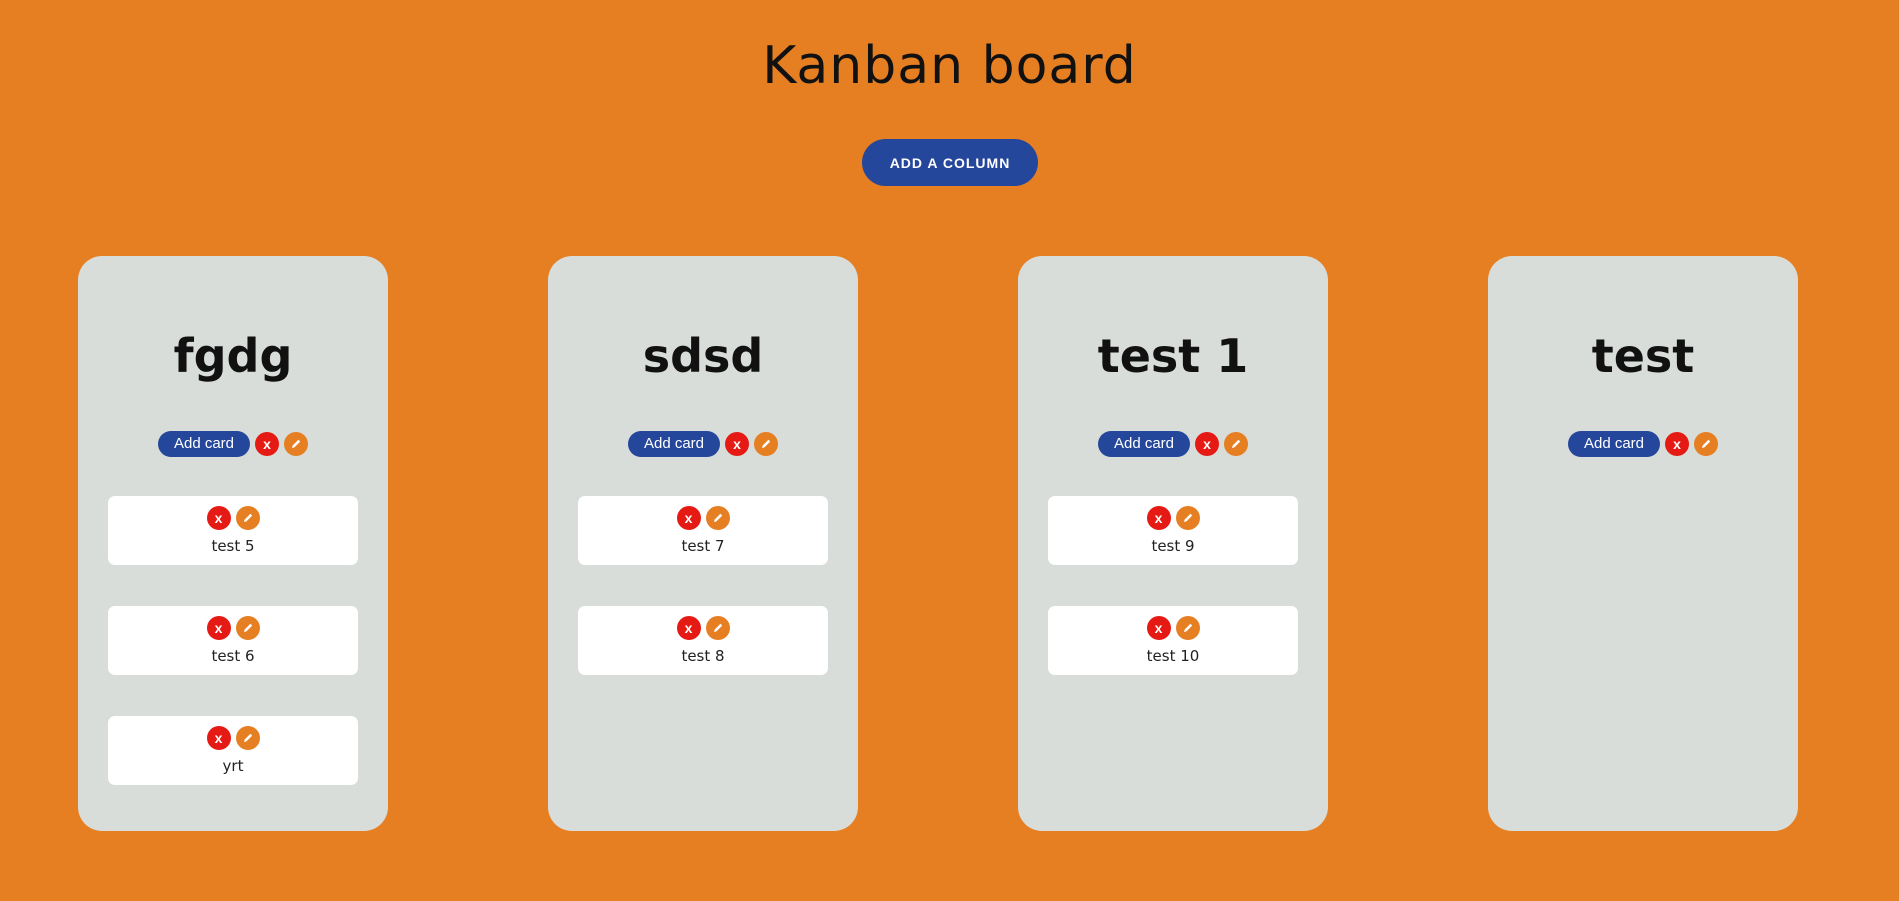  Describe the element at coordinates (1173, 356) in the screenshot. I see `column-title: test 1` at that location.